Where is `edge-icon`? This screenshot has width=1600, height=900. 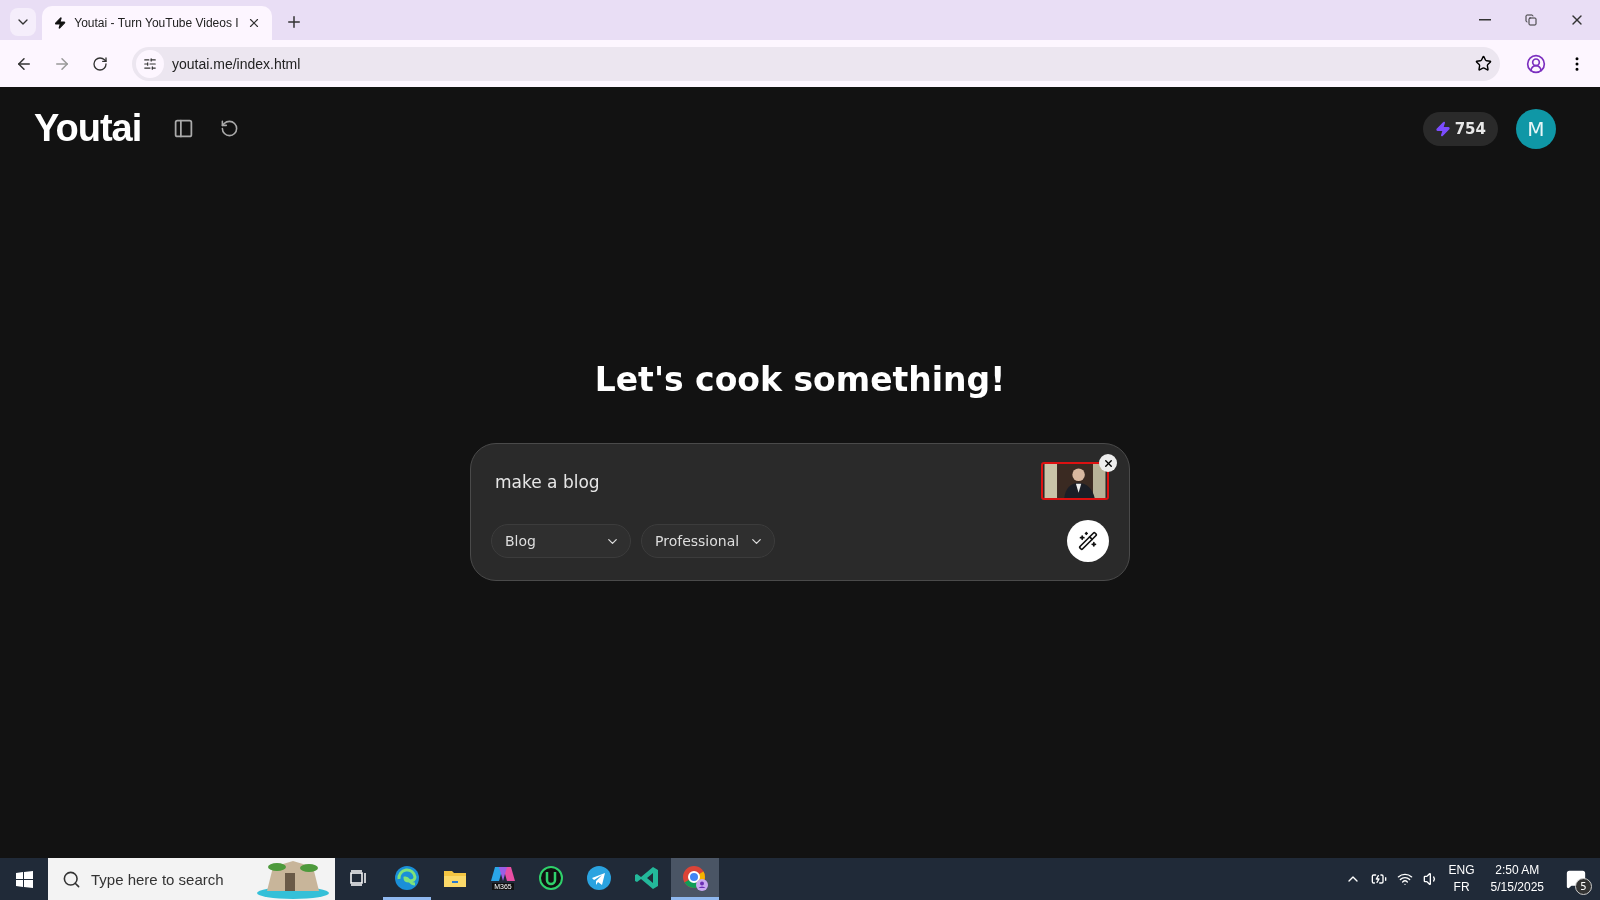
edge-icon is located at coordinates (407, 877).